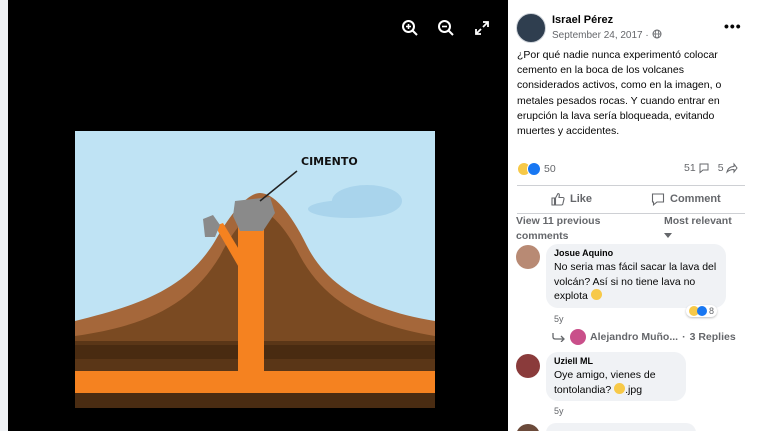 This screenshot has height=431, width=757. What do you see at coordinates (712, 337) in the screenshot?
I see `reply-count: 3 Replies` at bounding box center [712, 337].